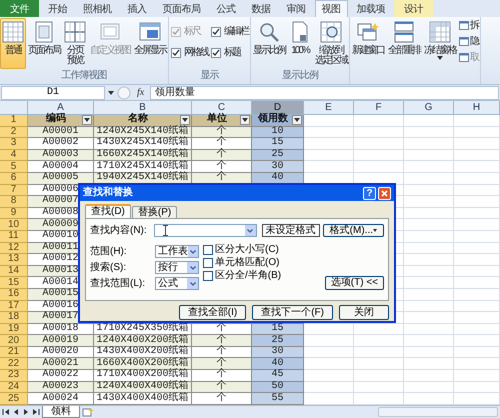 This screenshot has height=418, width=500. Describe the element at coordinates (429, 108) in the screenshot. I see `column-header: G` at that location.